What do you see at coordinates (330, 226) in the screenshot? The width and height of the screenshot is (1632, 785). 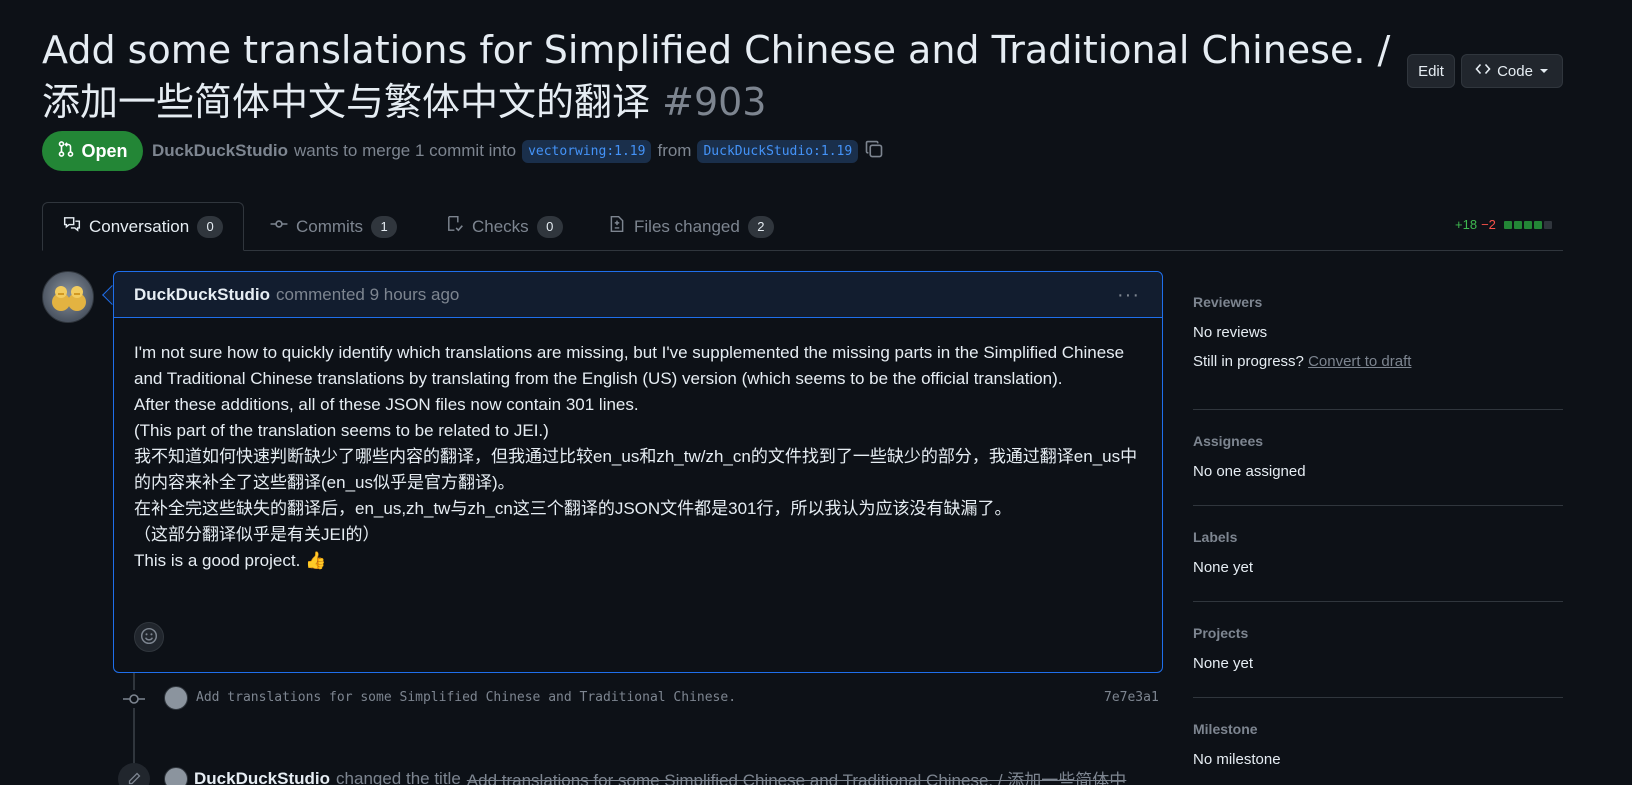 I see `tab-label: Commits` at bounding box center [330, 226].